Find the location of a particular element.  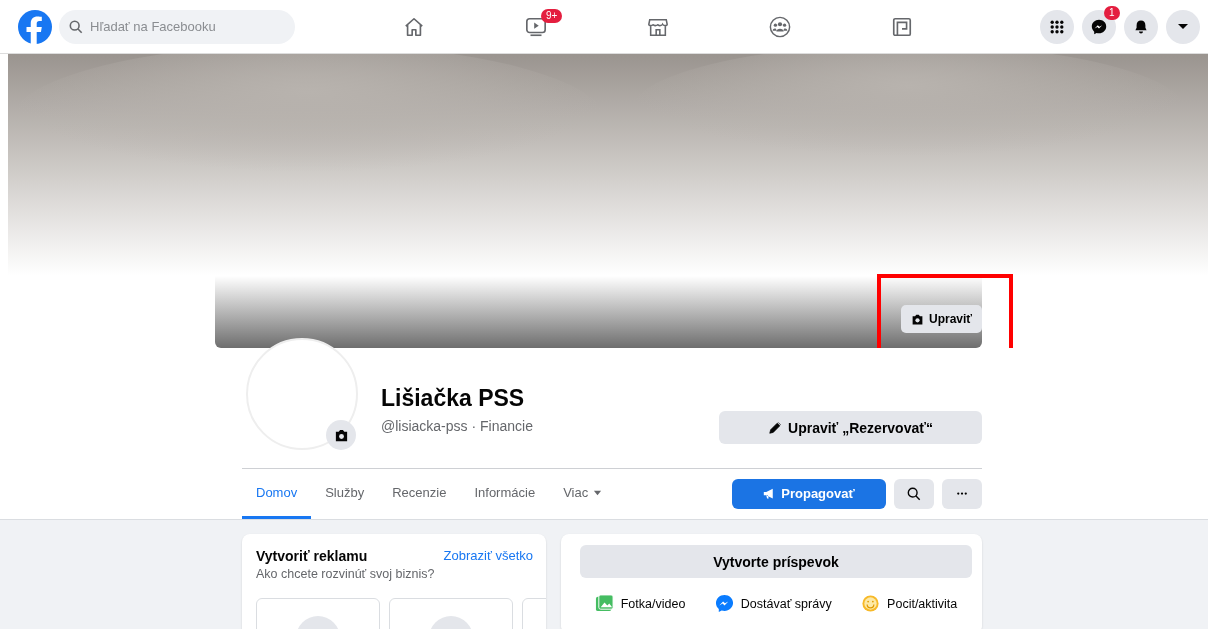

search-field: Hľadať na Facebooku is located at coordinates (177, 26).